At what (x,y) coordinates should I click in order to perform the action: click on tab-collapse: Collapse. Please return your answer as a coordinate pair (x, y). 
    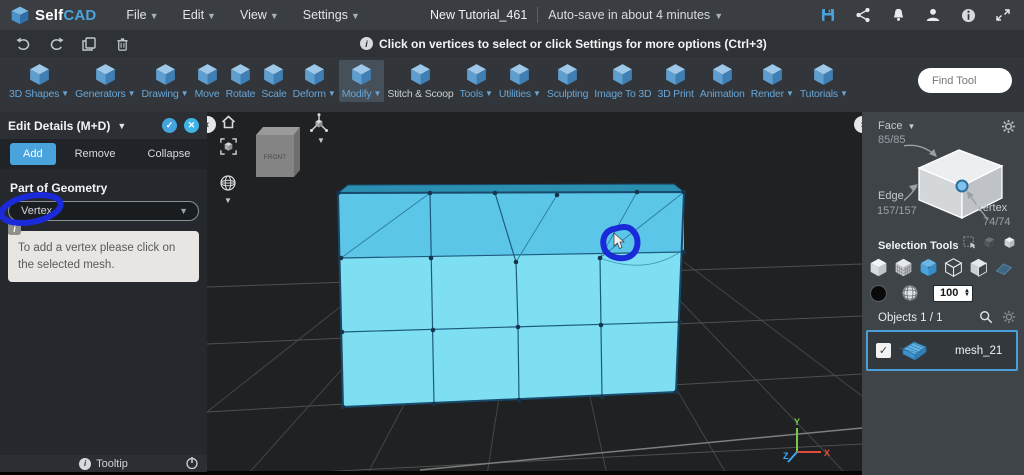
    Looking at the image, I should click on (169, 154).